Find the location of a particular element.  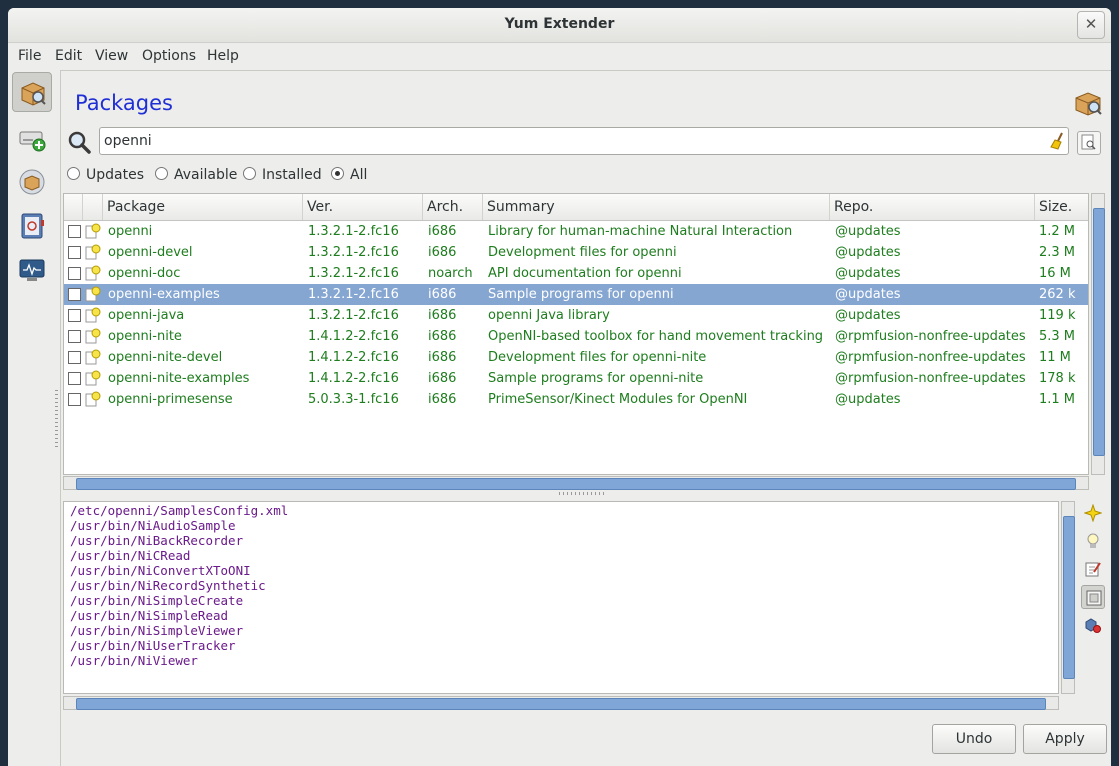

table-header: Package Ver. Arch. Summary Repo. Size. is located at coordinates (576, 207).